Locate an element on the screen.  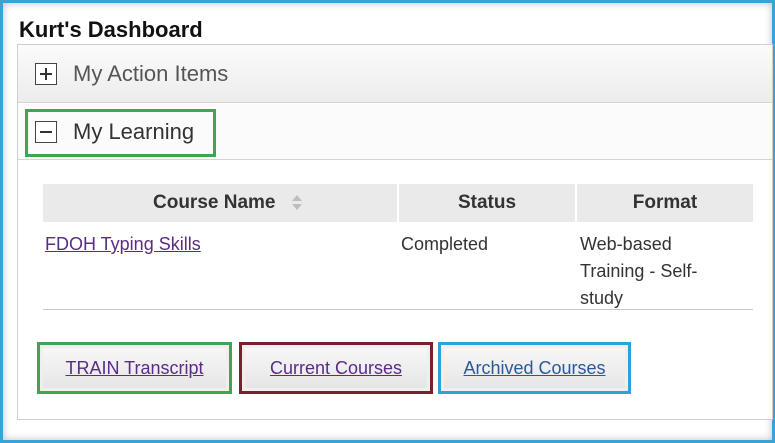
current-courses-button: Current Courses is located at coordinates (336, 368).